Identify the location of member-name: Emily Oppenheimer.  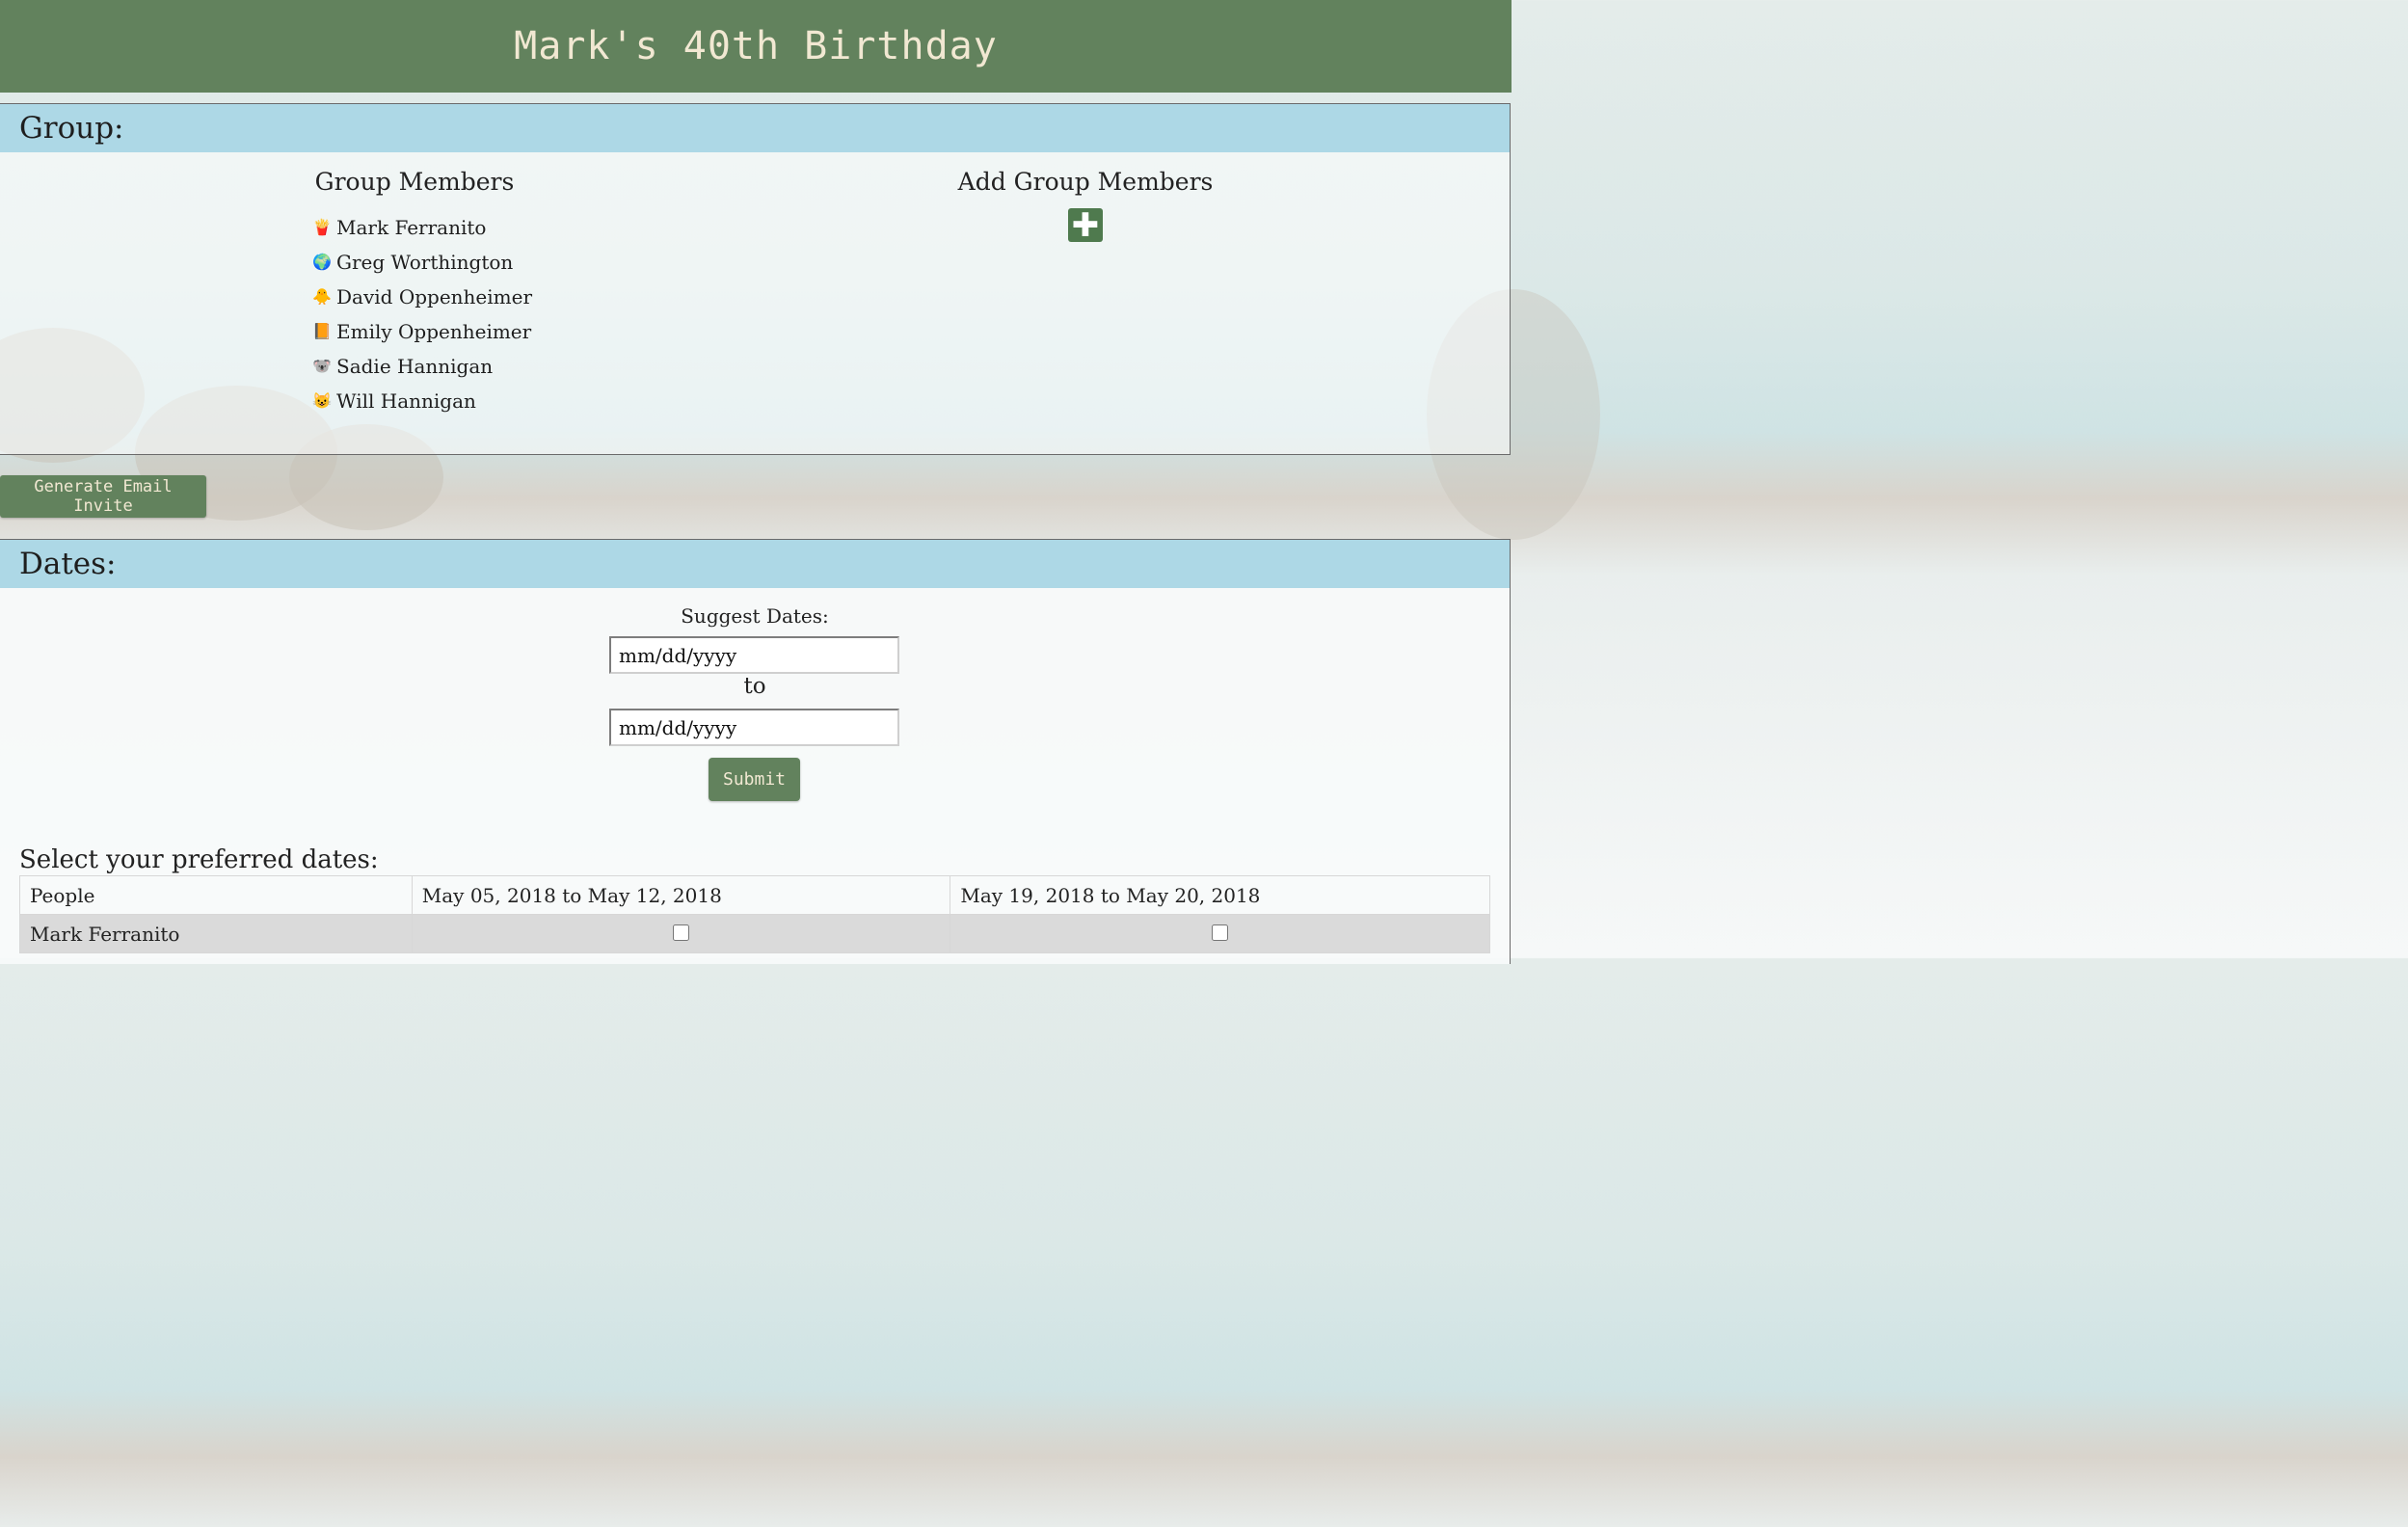
(434, 331).